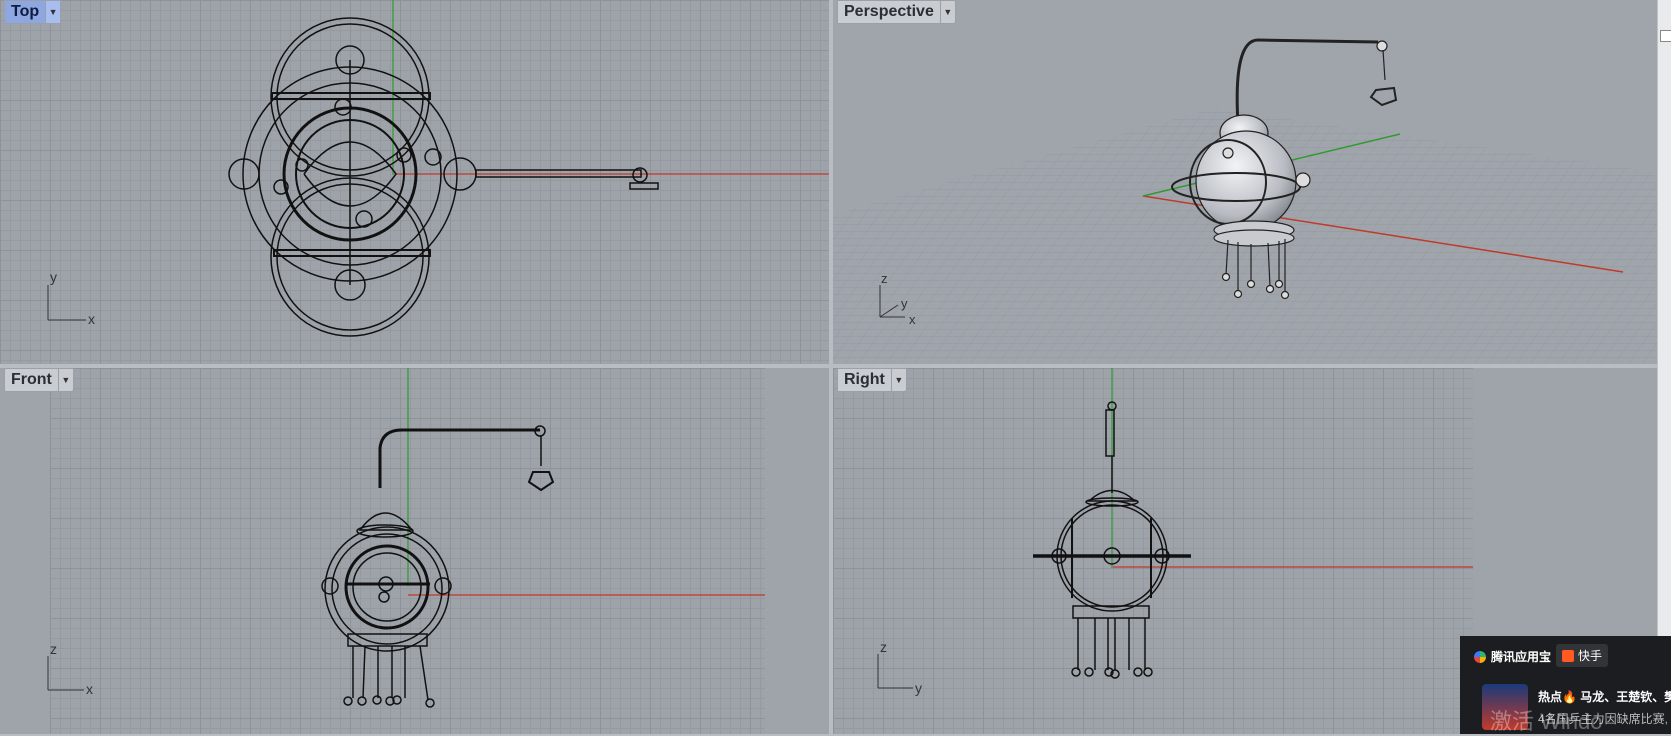 The image size is (1671, 736). I want to click on right-axis-gizmo, so click(895, 671).